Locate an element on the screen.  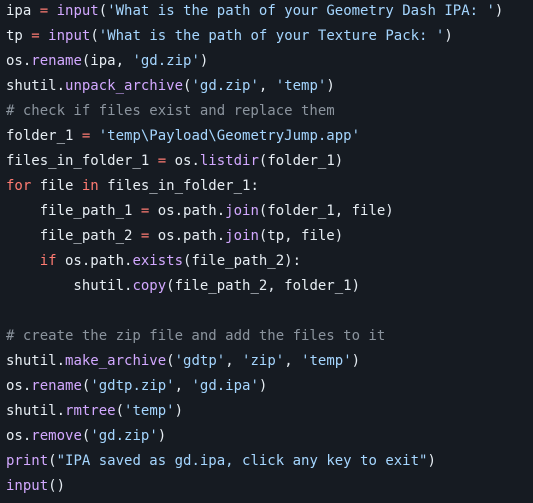
keyword: if is located at coordinates (48, 261).